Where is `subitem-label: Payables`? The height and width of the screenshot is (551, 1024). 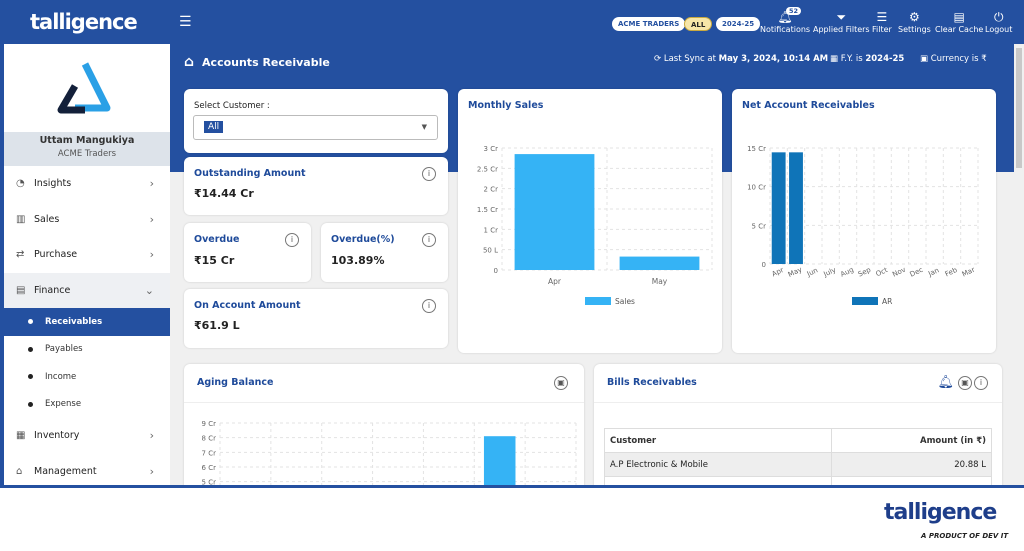 subitem-label: Payables is located at coordinates (64, 349).